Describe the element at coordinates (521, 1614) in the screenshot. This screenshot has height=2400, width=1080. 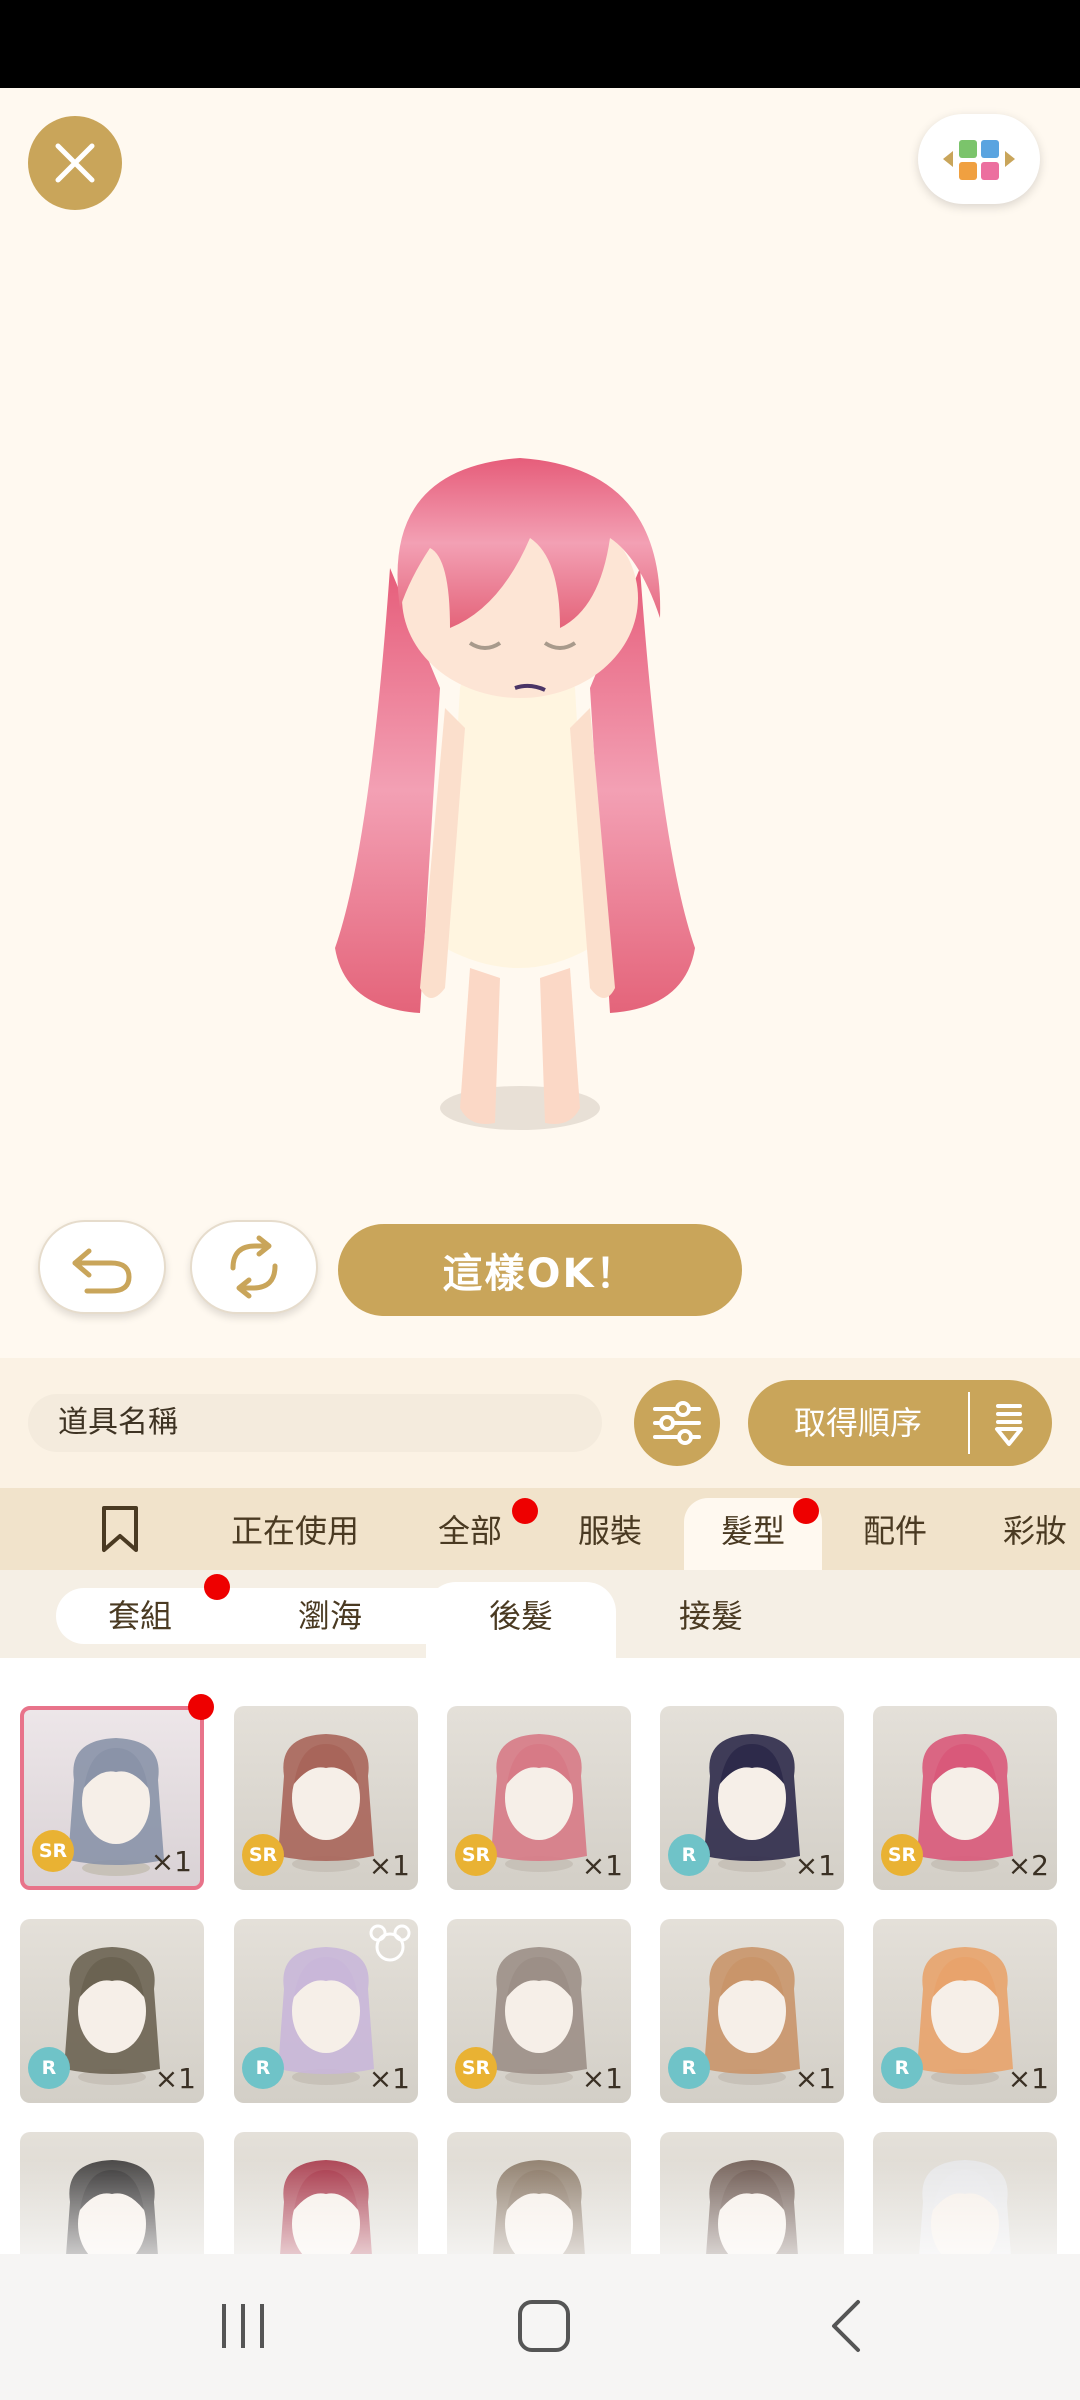
I see `subtab-back-hair: 後髮` at that location.